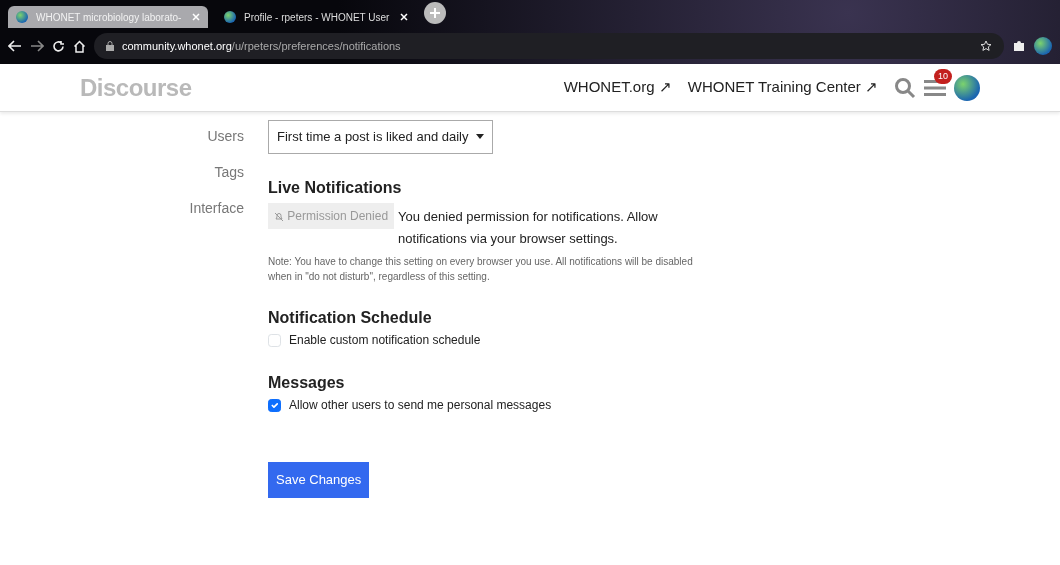  What do you see at coordinates (279, 216) in the screenshot?
I see `bell-slash-icon` at bounding box center [279, 216].